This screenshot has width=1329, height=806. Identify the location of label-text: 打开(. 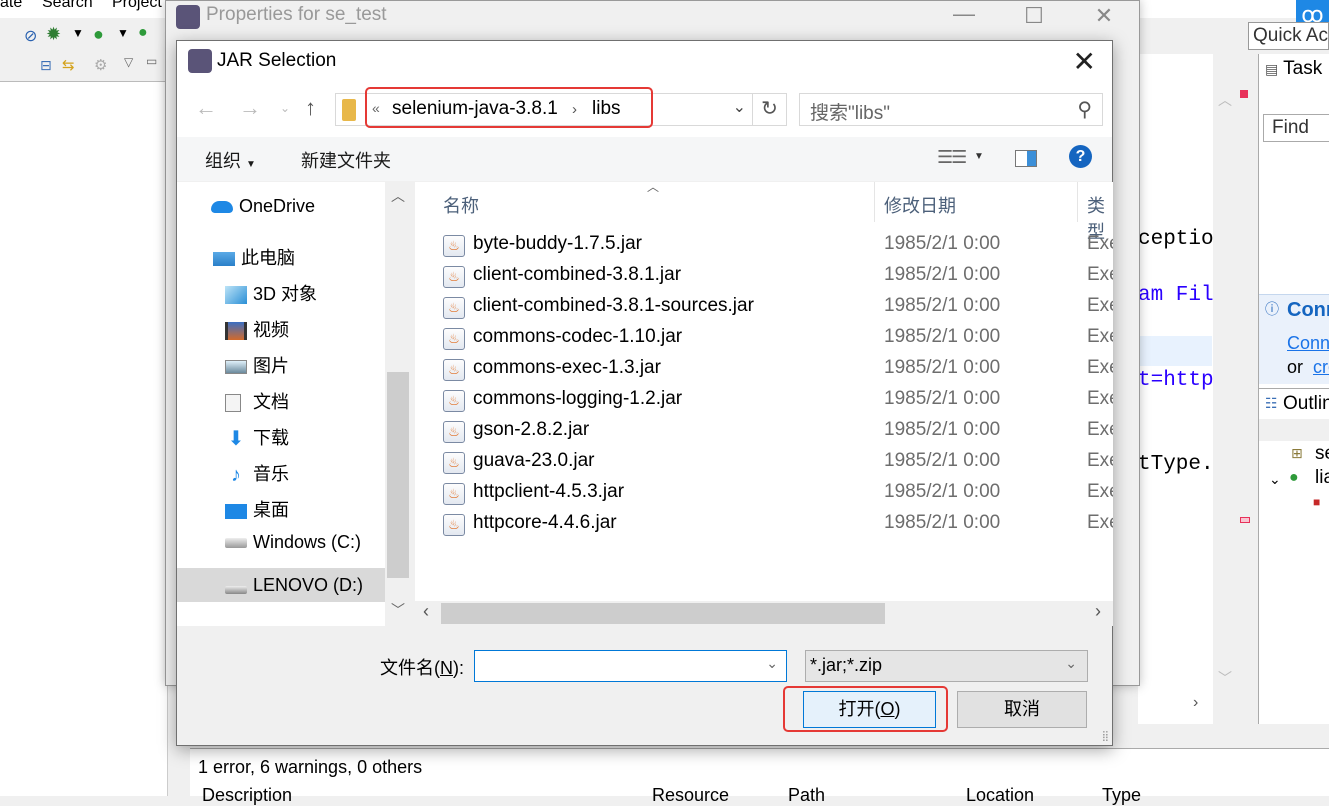
(859, 709).